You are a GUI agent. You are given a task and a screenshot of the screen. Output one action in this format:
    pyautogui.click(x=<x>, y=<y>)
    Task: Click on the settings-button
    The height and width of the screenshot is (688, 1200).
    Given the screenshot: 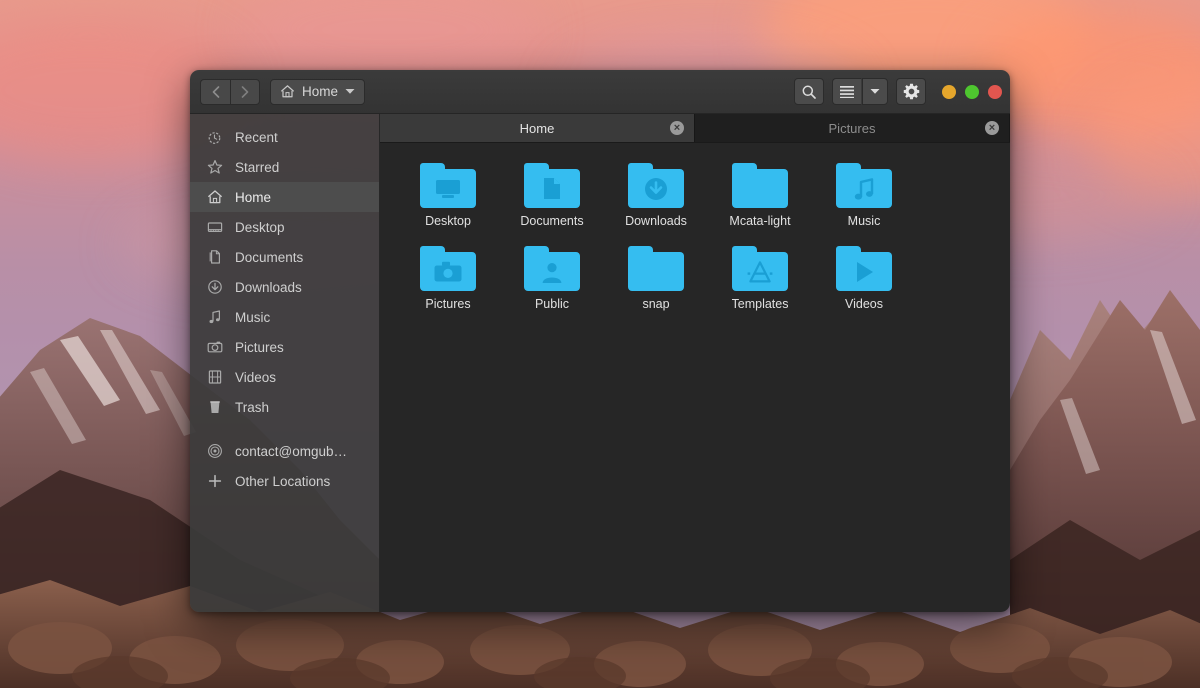 What is the action you would take?
    pyautogui.click(x=911, y=91)
    